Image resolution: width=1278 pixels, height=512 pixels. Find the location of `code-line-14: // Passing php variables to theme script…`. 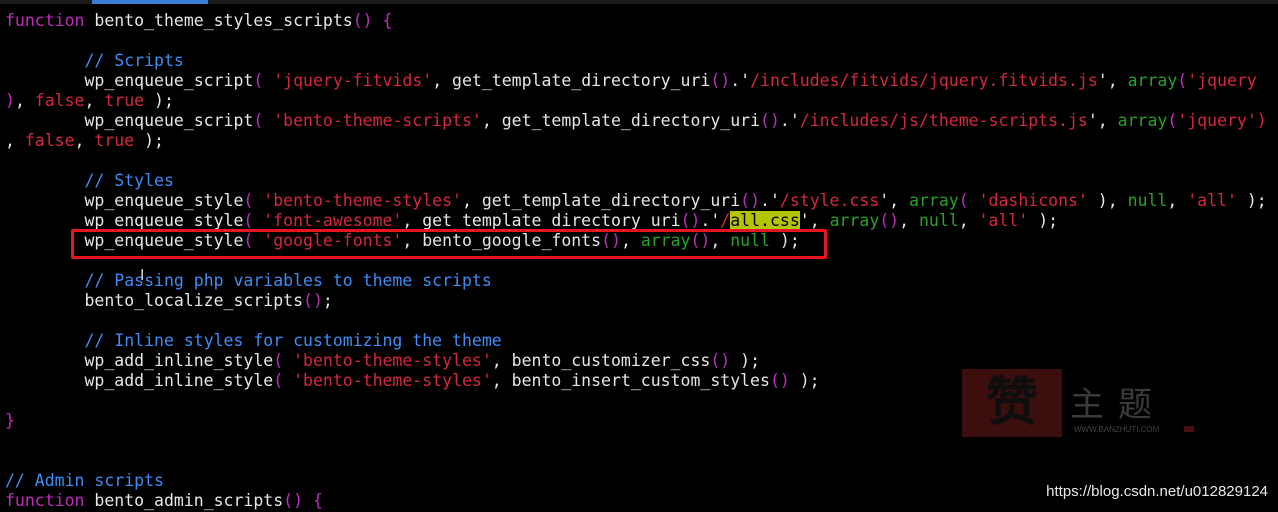

code-line-14: // Passing php variables to theme script… is located at coordinates (636, 281).